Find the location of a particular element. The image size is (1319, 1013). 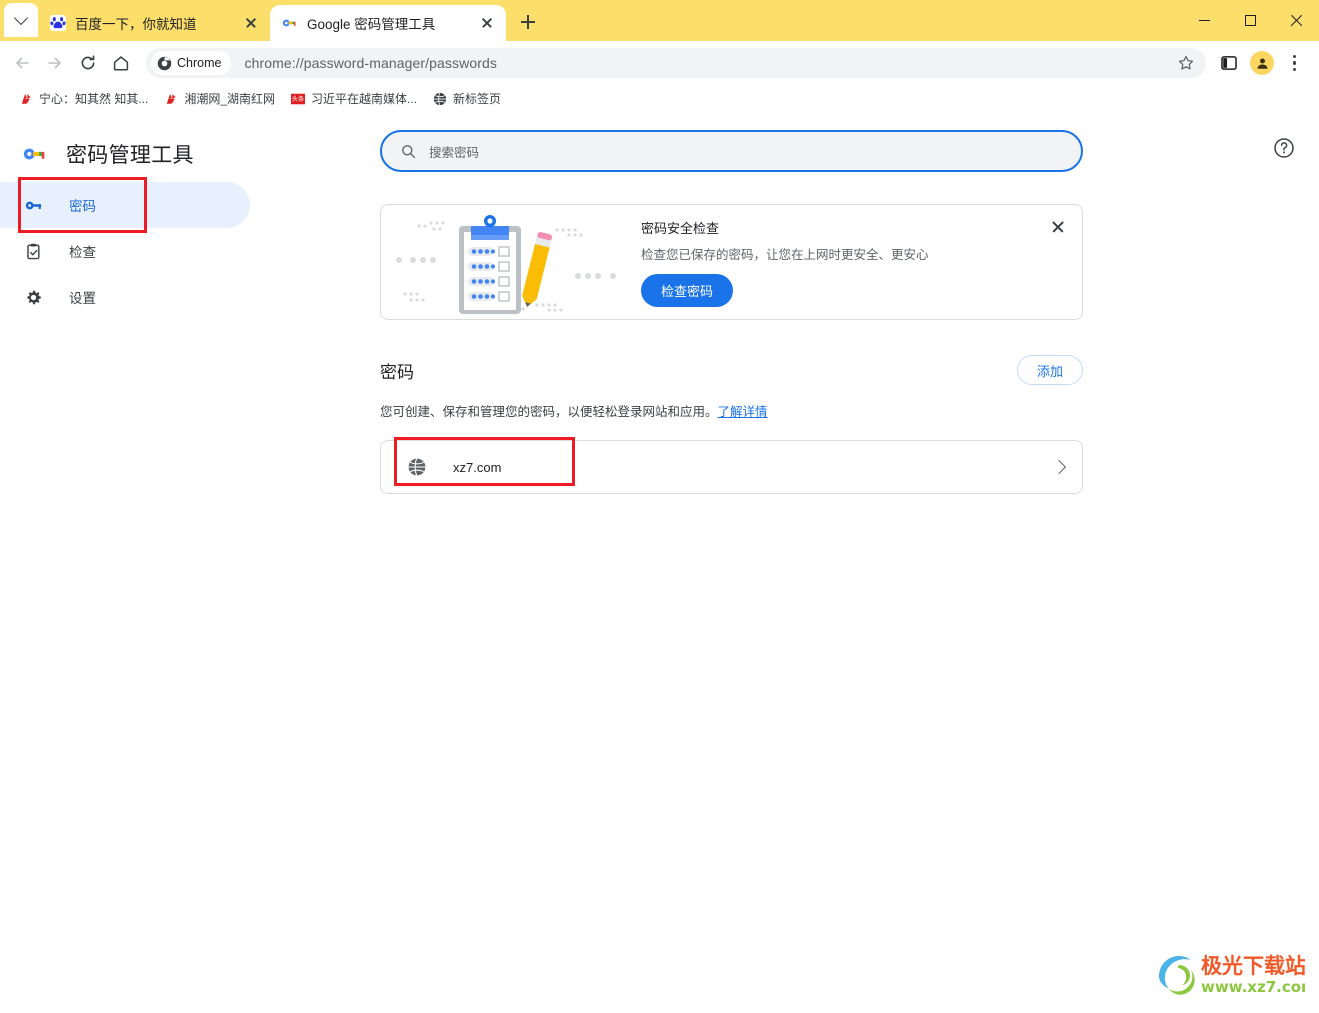

forward-arrow-icon is located at coordinates (54, 63).